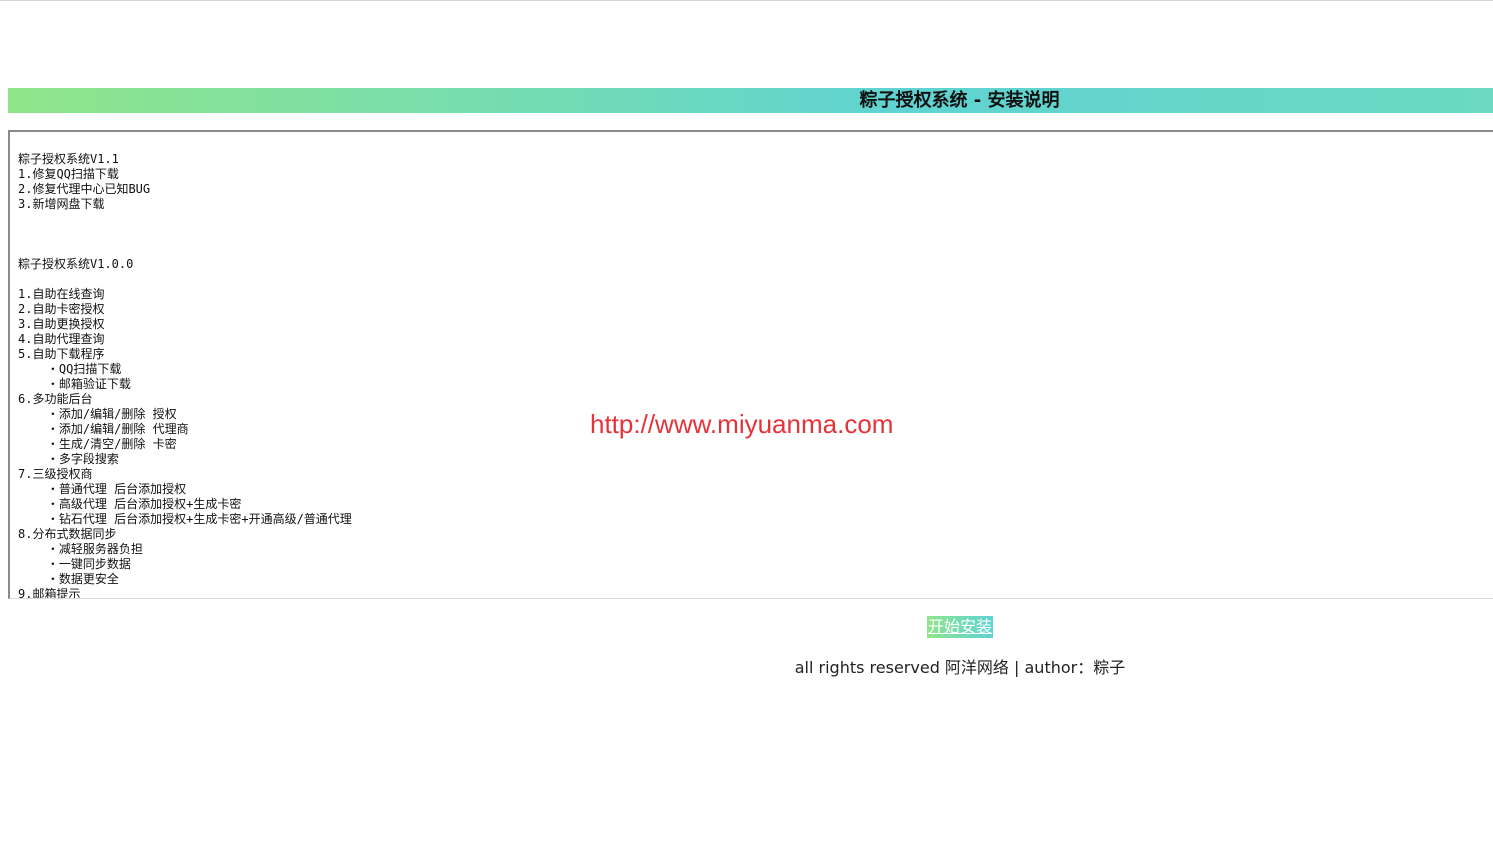 The width and height of the screenshot is (1493, 843). What do you see at coordinates (750, 100) in the screenshot?
I see `header-bar: 粽子授权系统 - 安装说明` at bounding box center [750, 100].